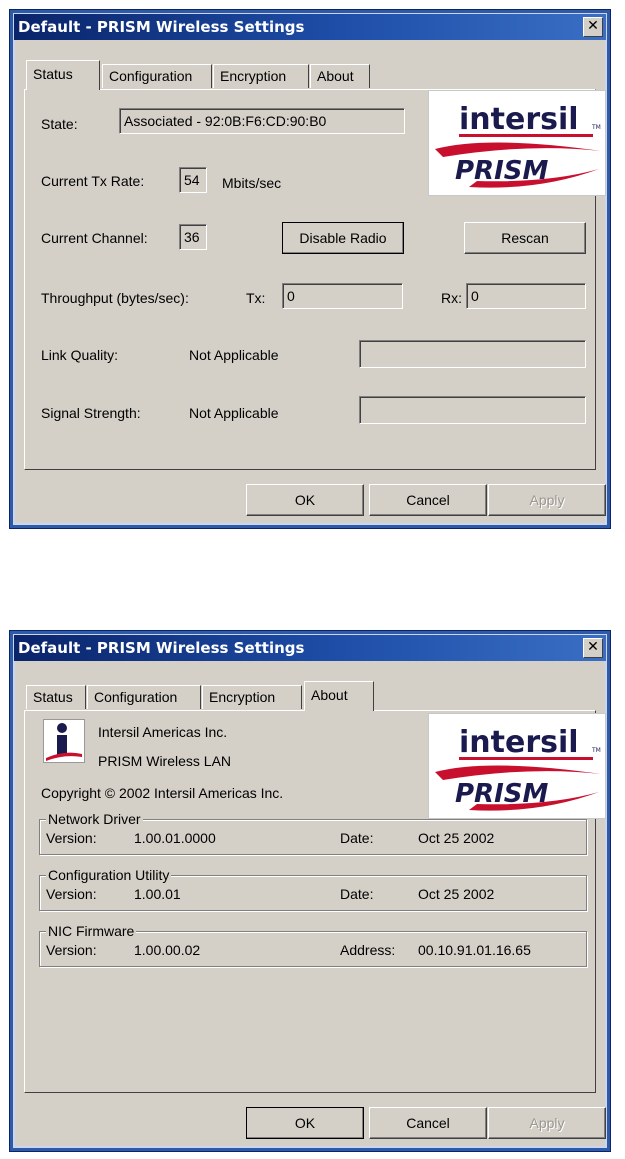 This screenshot has height=1159, width=625. What do you see at coordinates (71, 838) in the screenshot?
I see `driver-version-label: Version:` at bounding box center [71, 838].